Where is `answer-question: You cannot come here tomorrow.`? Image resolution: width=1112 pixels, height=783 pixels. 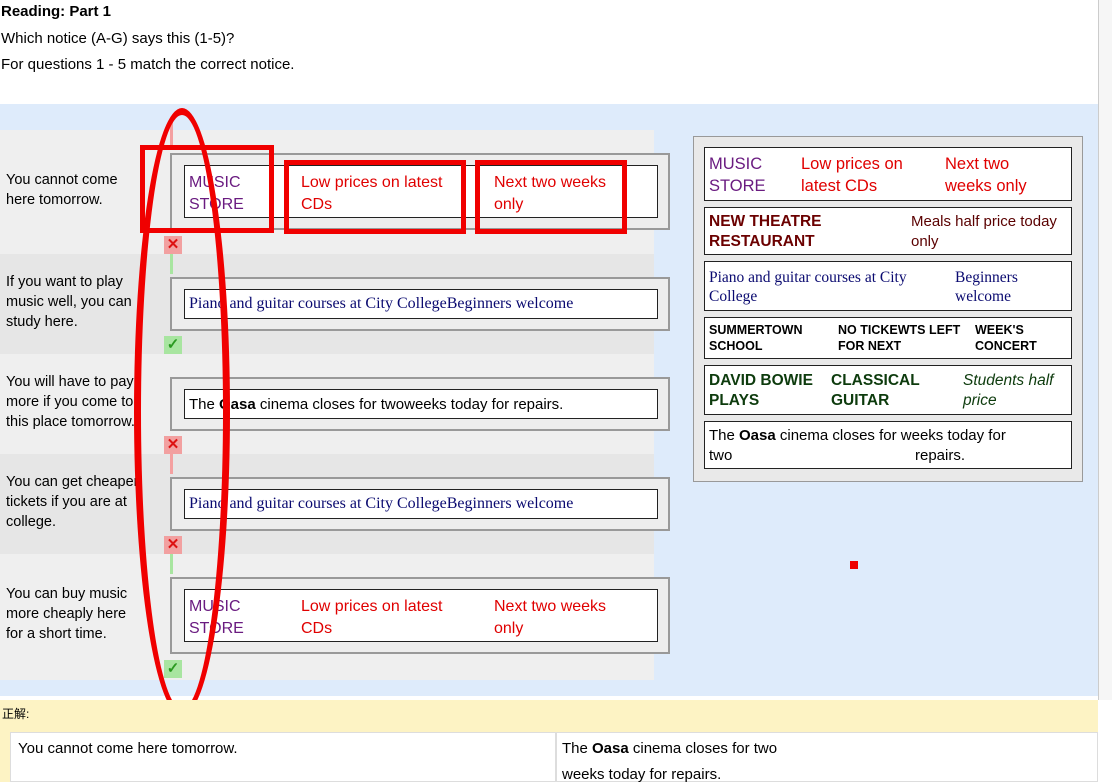
answer-question: You cannot come here tomorrow. is located at coordinates (283, 757).